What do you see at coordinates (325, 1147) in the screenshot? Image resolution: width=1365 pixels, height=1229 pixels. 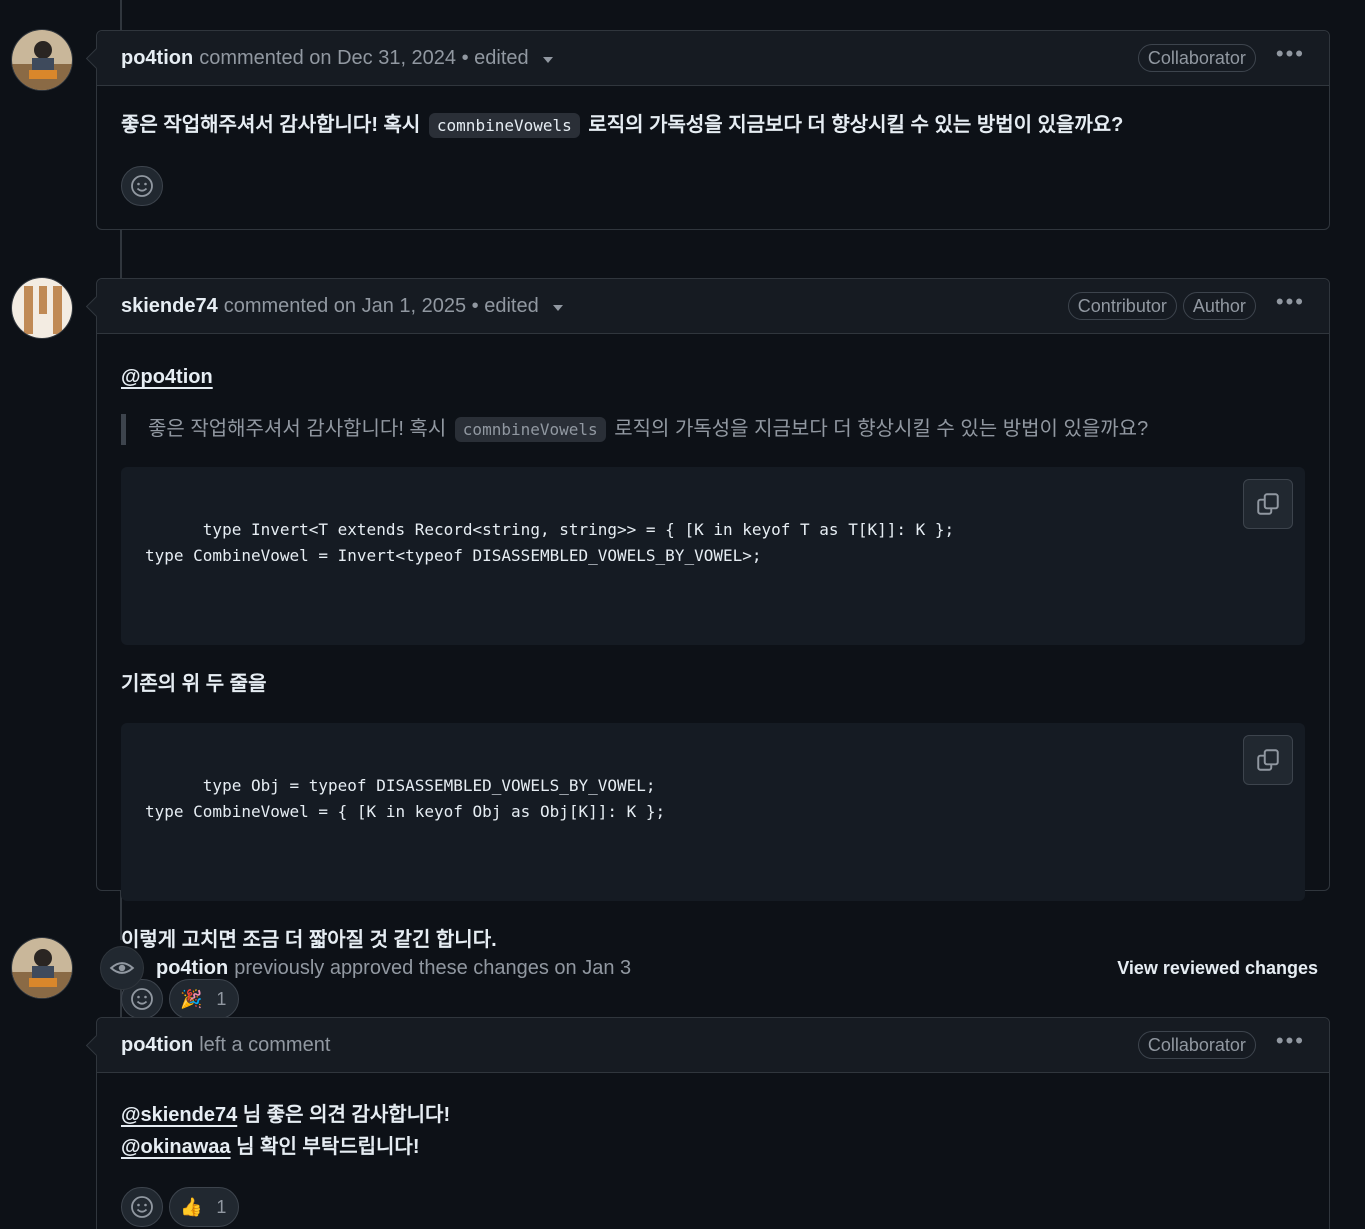 I see `text-segment: 님 확인 부탁드립니다!` at bounding box center [325, 1147].